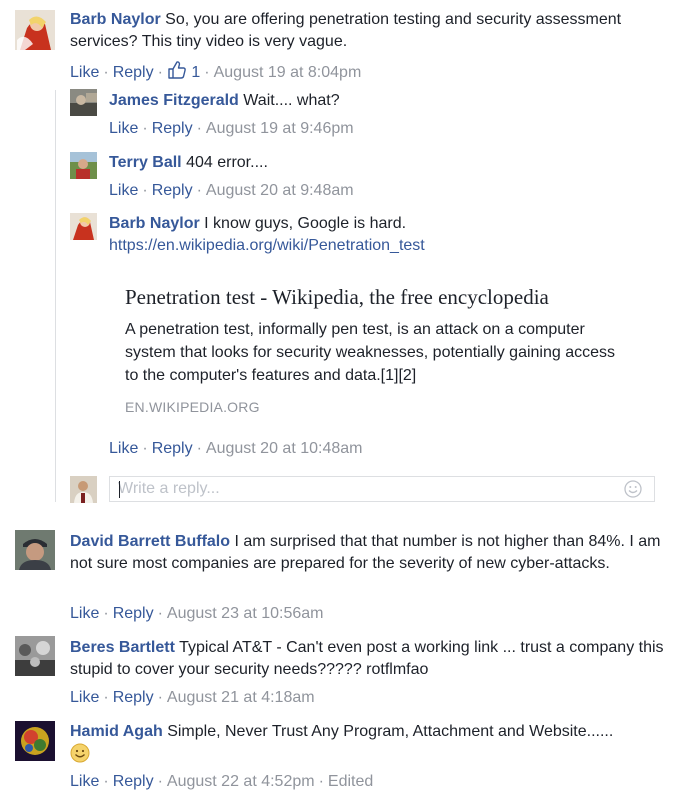 The height and width of the screenshot is (805, 683). What do you see at coordinates (288, 72) in the screenshot?
I see `timestamp: August 19 at 8:04pm` at bounding box center [288, 72].